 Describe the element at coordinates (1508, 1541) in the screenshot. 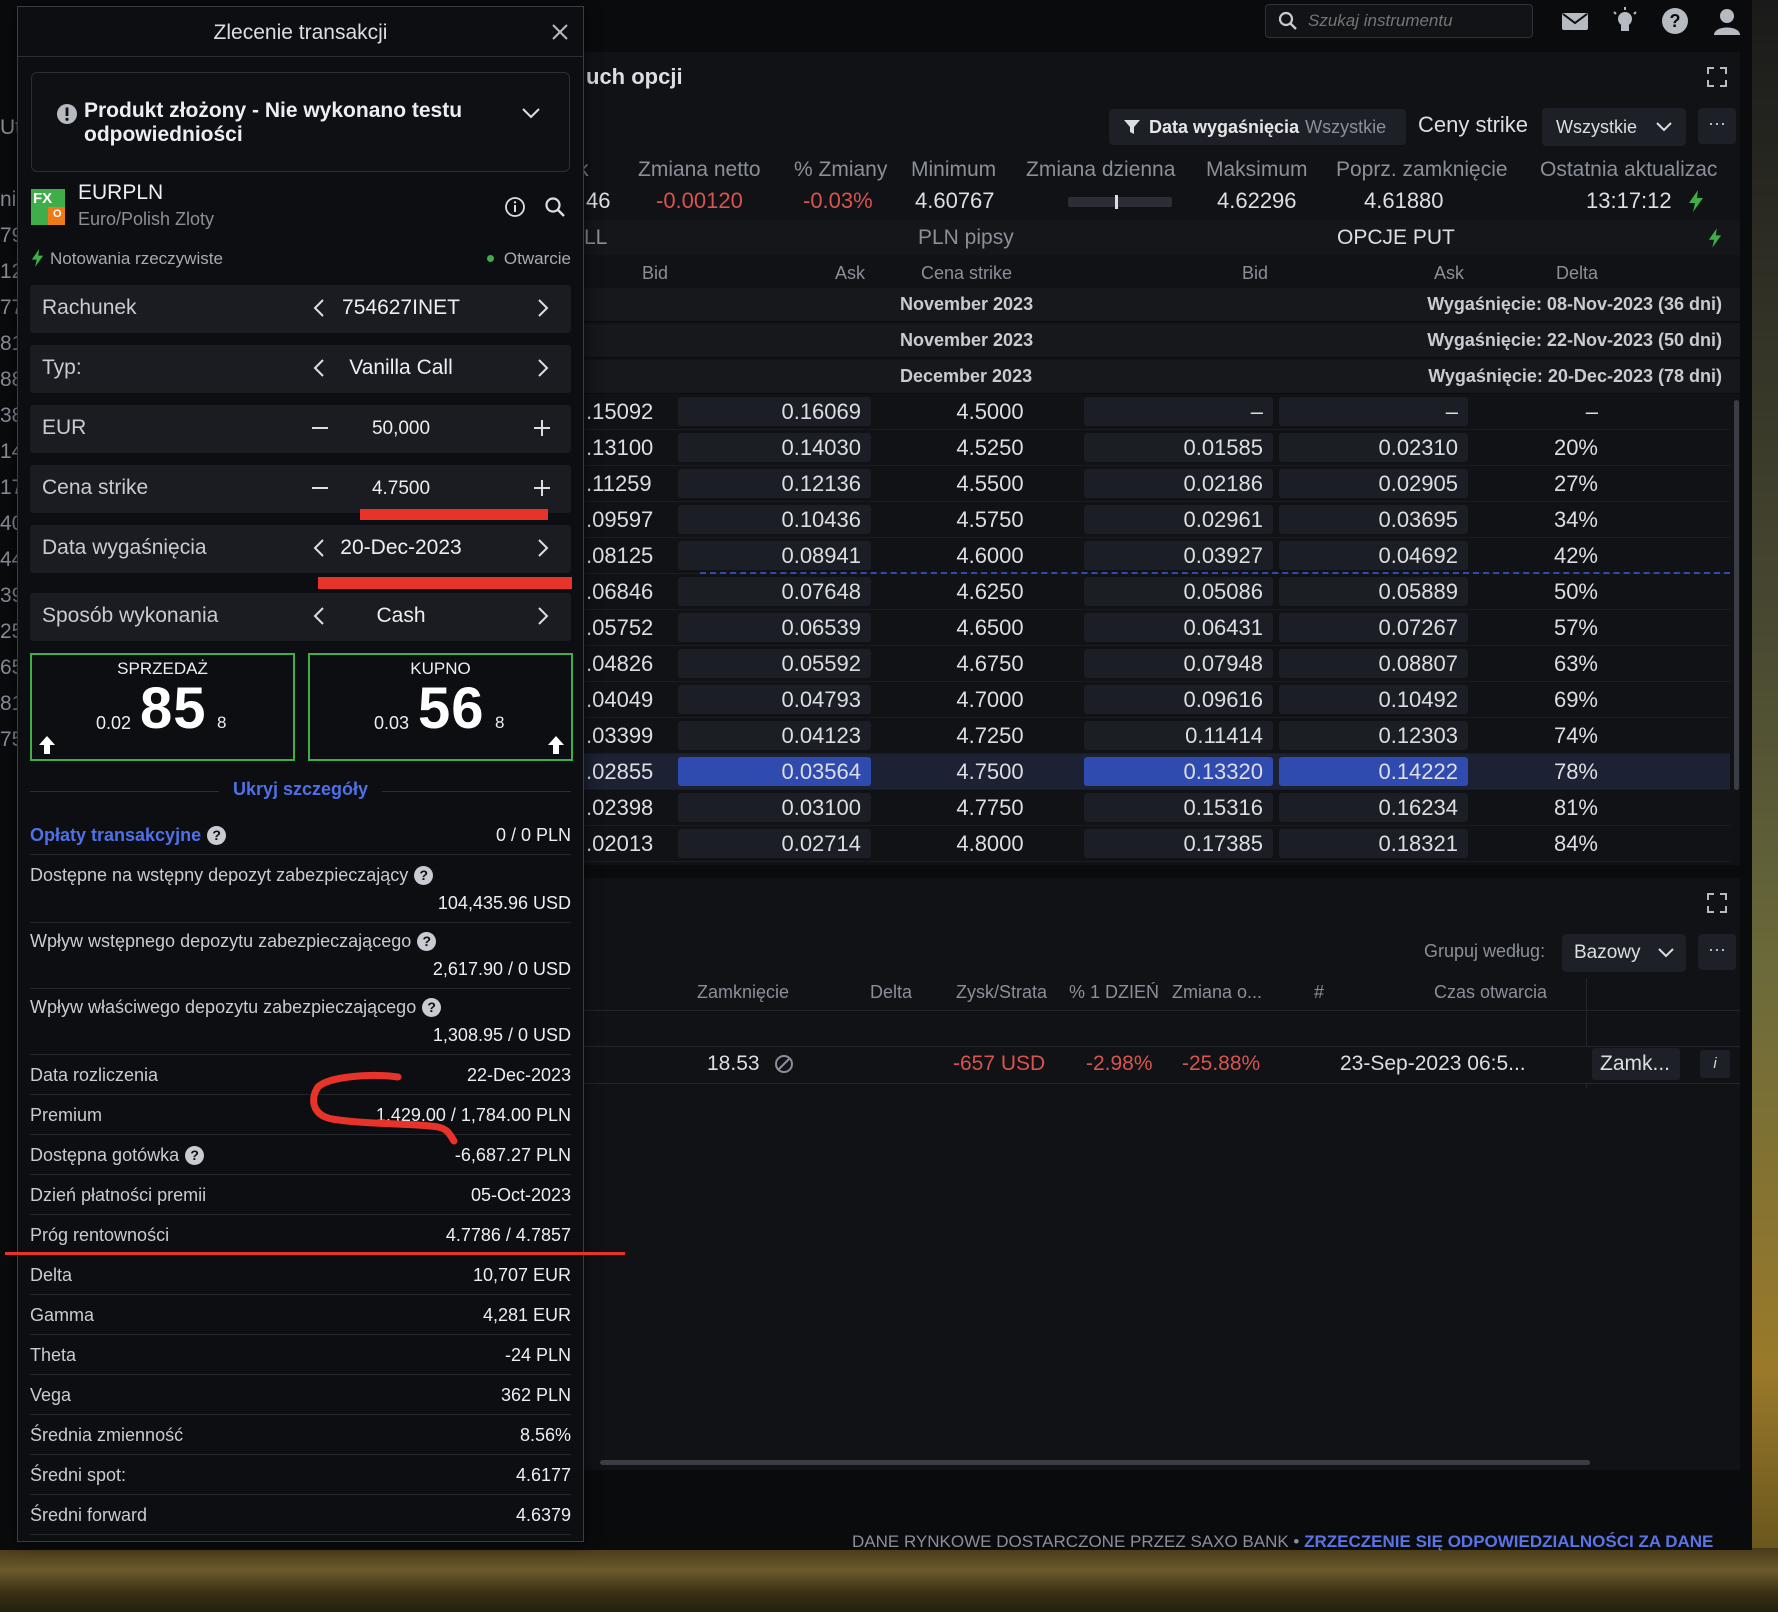

I see `disclaimer-link: ZRZECZENIE SIĘ ODPOWIEDZIALNOŚCI ZA DANE` at that location.